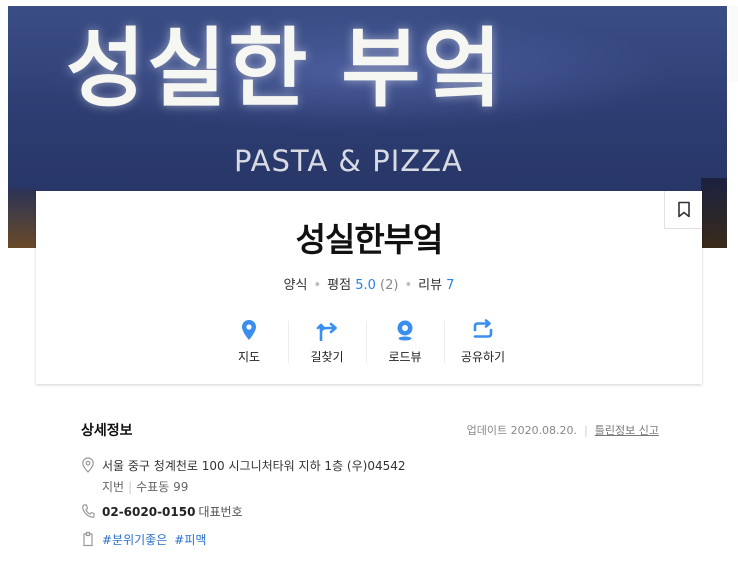 This screenshot has height=574, width=738. I want to click on jibun-text: 지번 | 수표동 99, so click(145, 486).